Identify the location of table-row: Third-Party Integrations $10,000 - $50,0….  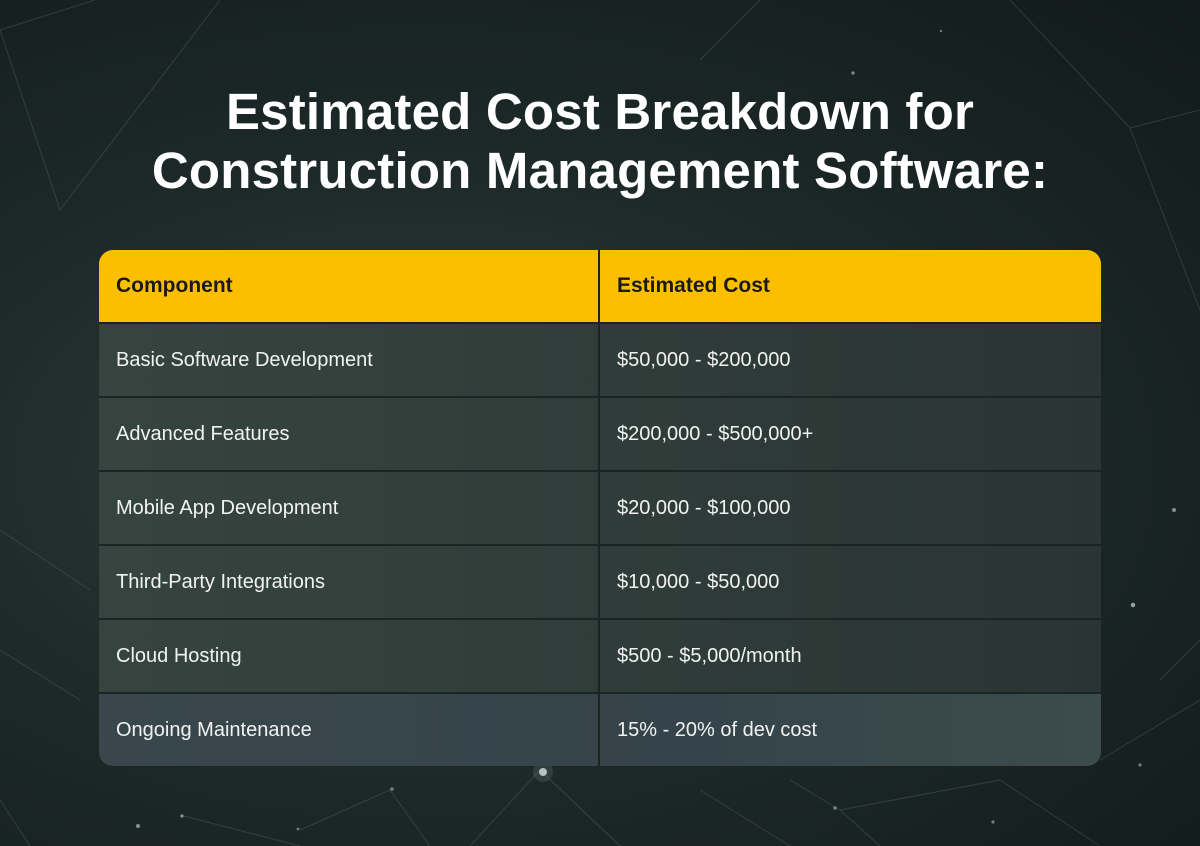
(600, 581).